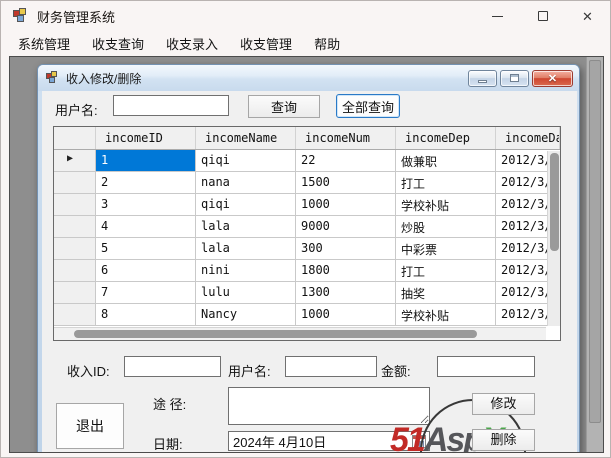 This screenshot has width=611, height=458. I want to click on menu-item-income-query: 收支查询, so click(118, 43).